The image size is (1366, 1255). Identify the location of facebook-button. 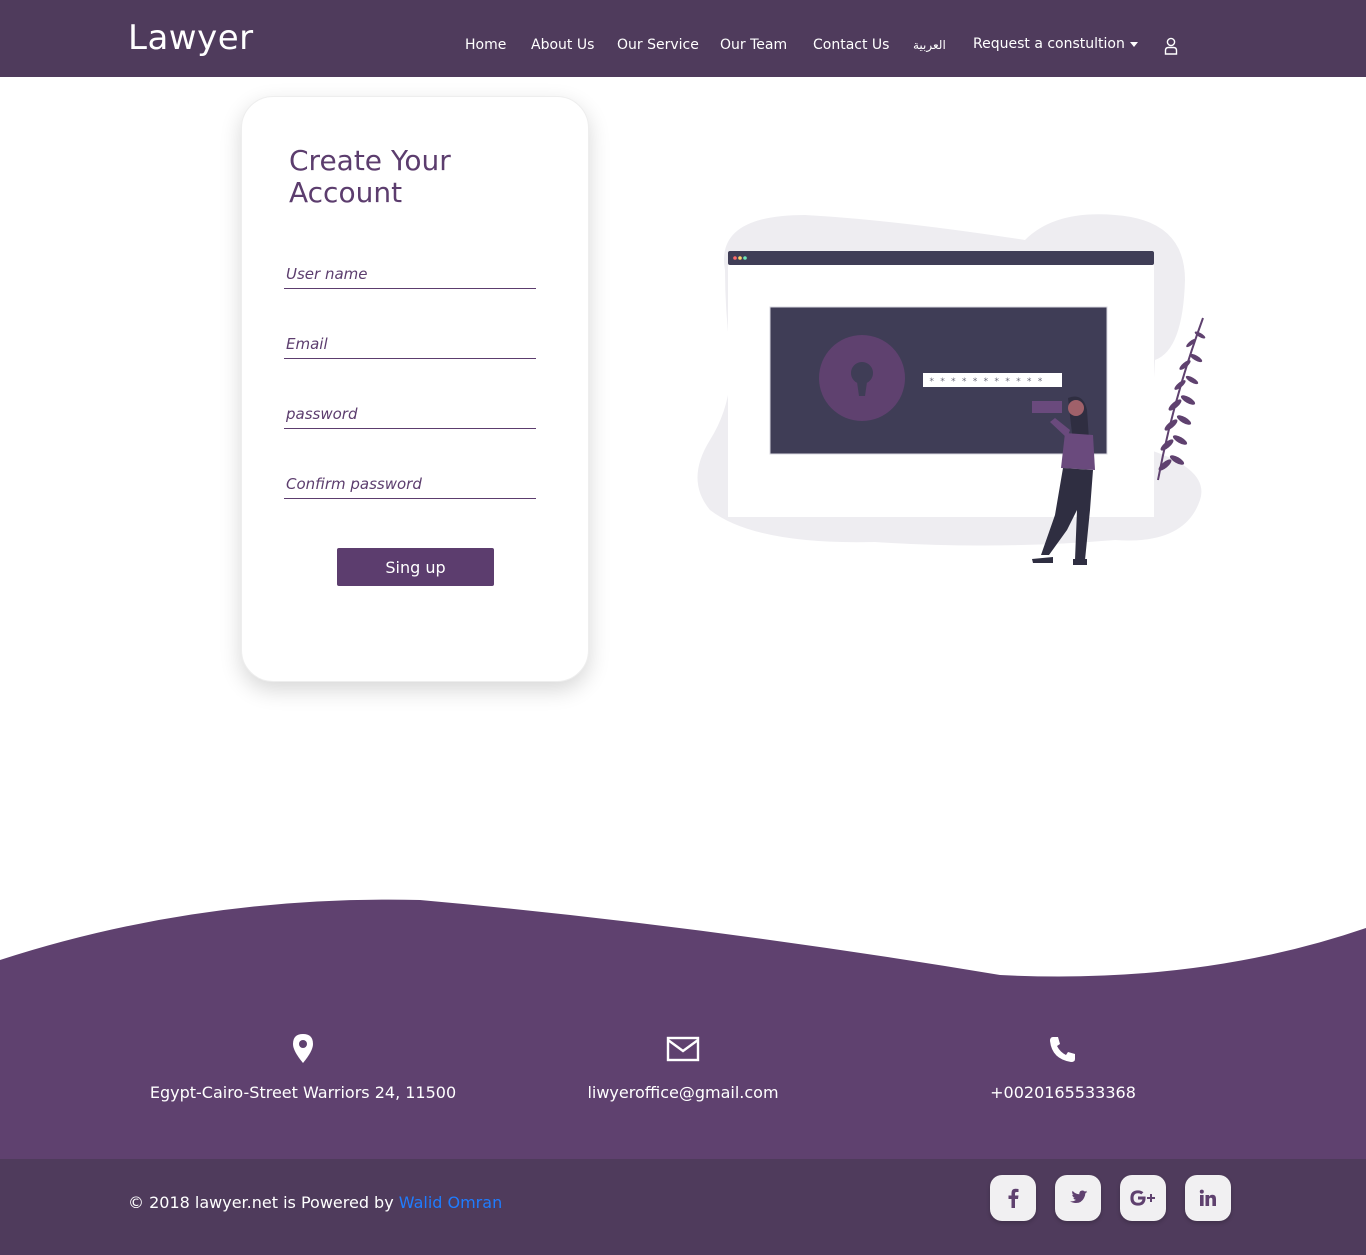
(1013, 1198).